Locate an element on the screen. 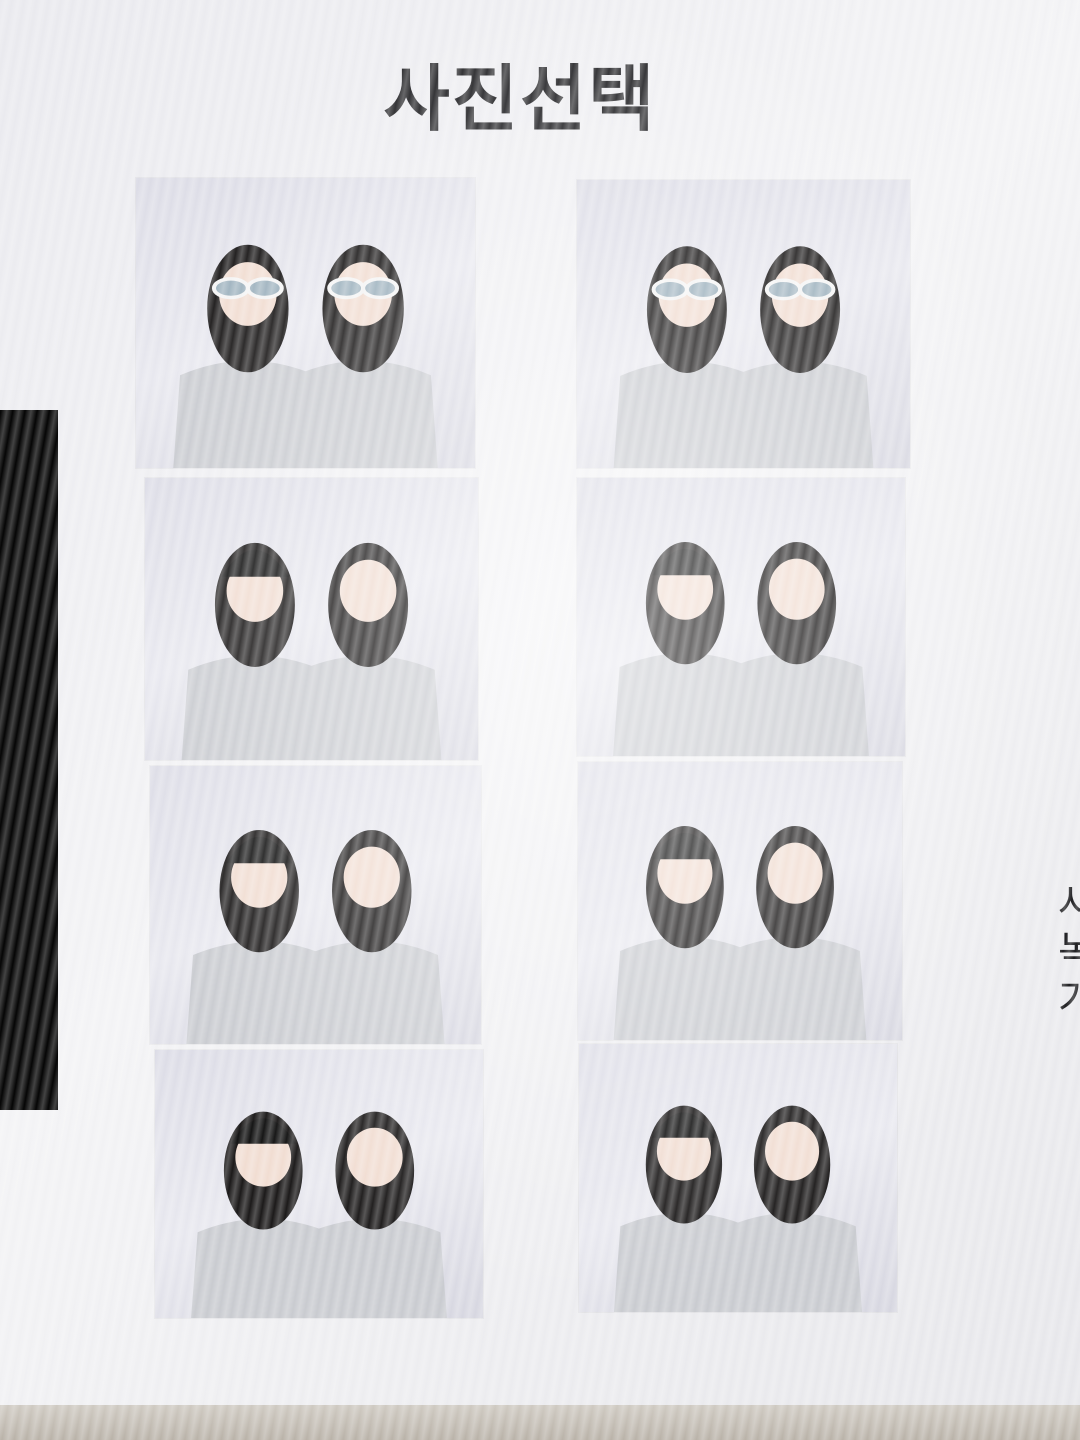 This screenshot has width=1080, height=1440. side-text-line: 녹 is located at coordinates (1069, 952).